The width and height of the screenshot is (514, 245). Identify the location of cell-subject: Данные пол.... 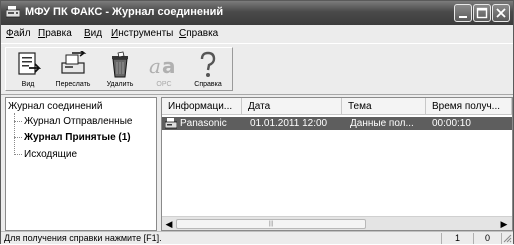
(382, 123).